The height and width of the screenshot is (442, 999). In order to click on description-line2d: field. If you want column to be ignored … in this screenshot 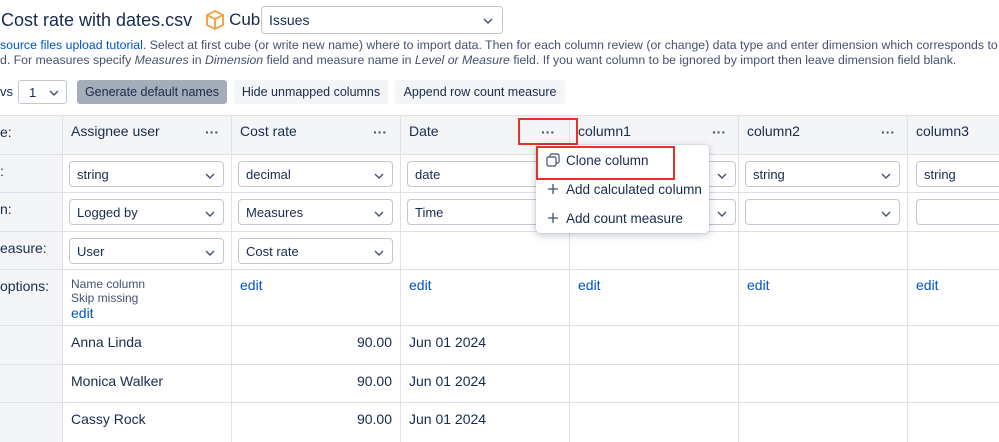, I will do `click(733, 60)`.